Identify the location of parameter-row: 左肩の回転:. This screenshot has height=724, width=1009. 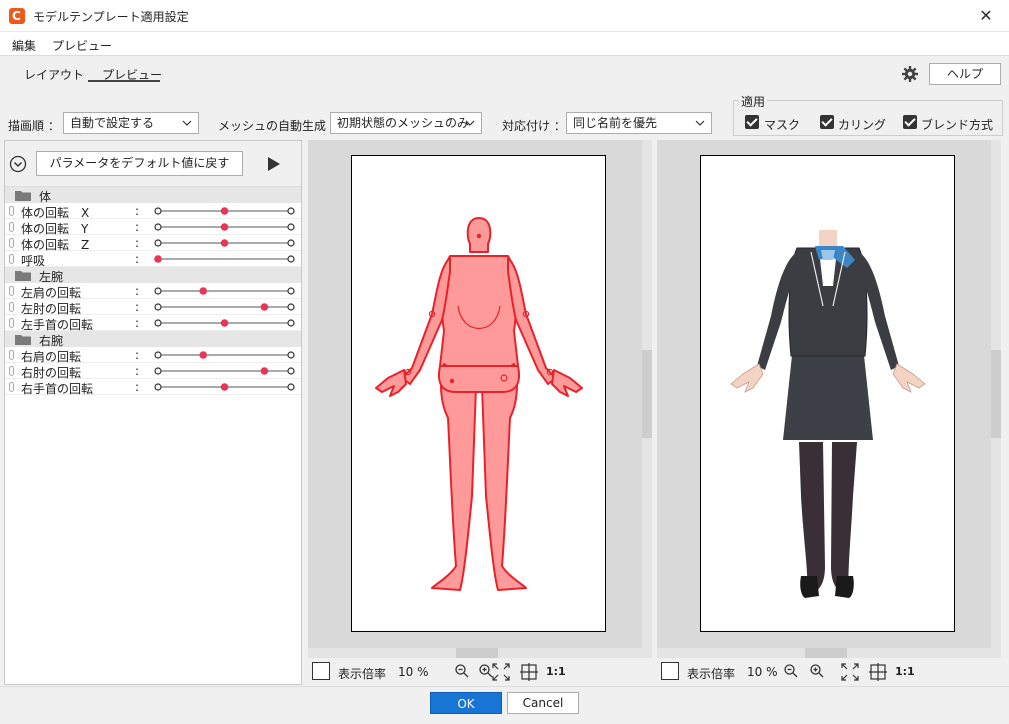
(153, 291).